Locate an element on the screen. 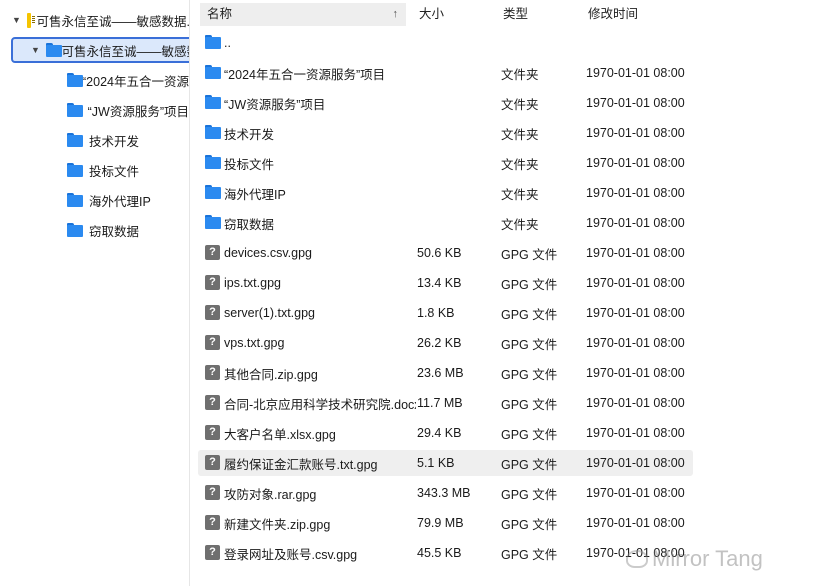  watermark: Mirror Tang is located at coordinates (694, 559).